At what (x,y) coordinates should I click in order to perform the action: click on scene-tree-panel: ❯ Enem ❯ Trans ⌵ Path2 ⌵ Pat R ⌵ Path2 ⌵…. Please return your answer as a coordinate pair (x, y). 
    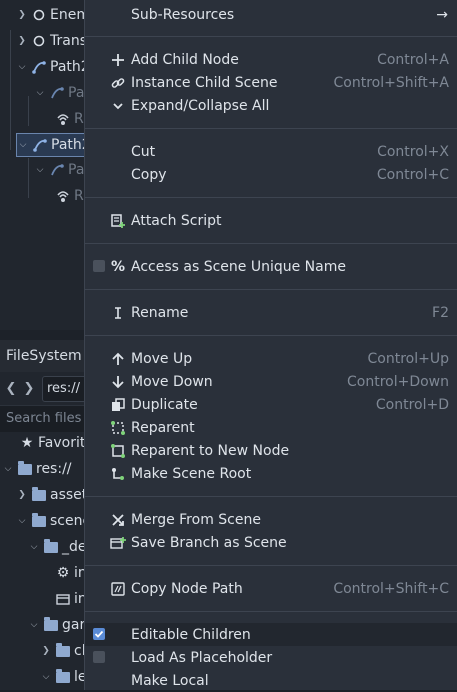
    Looking at the image, I should click on (49, 165).